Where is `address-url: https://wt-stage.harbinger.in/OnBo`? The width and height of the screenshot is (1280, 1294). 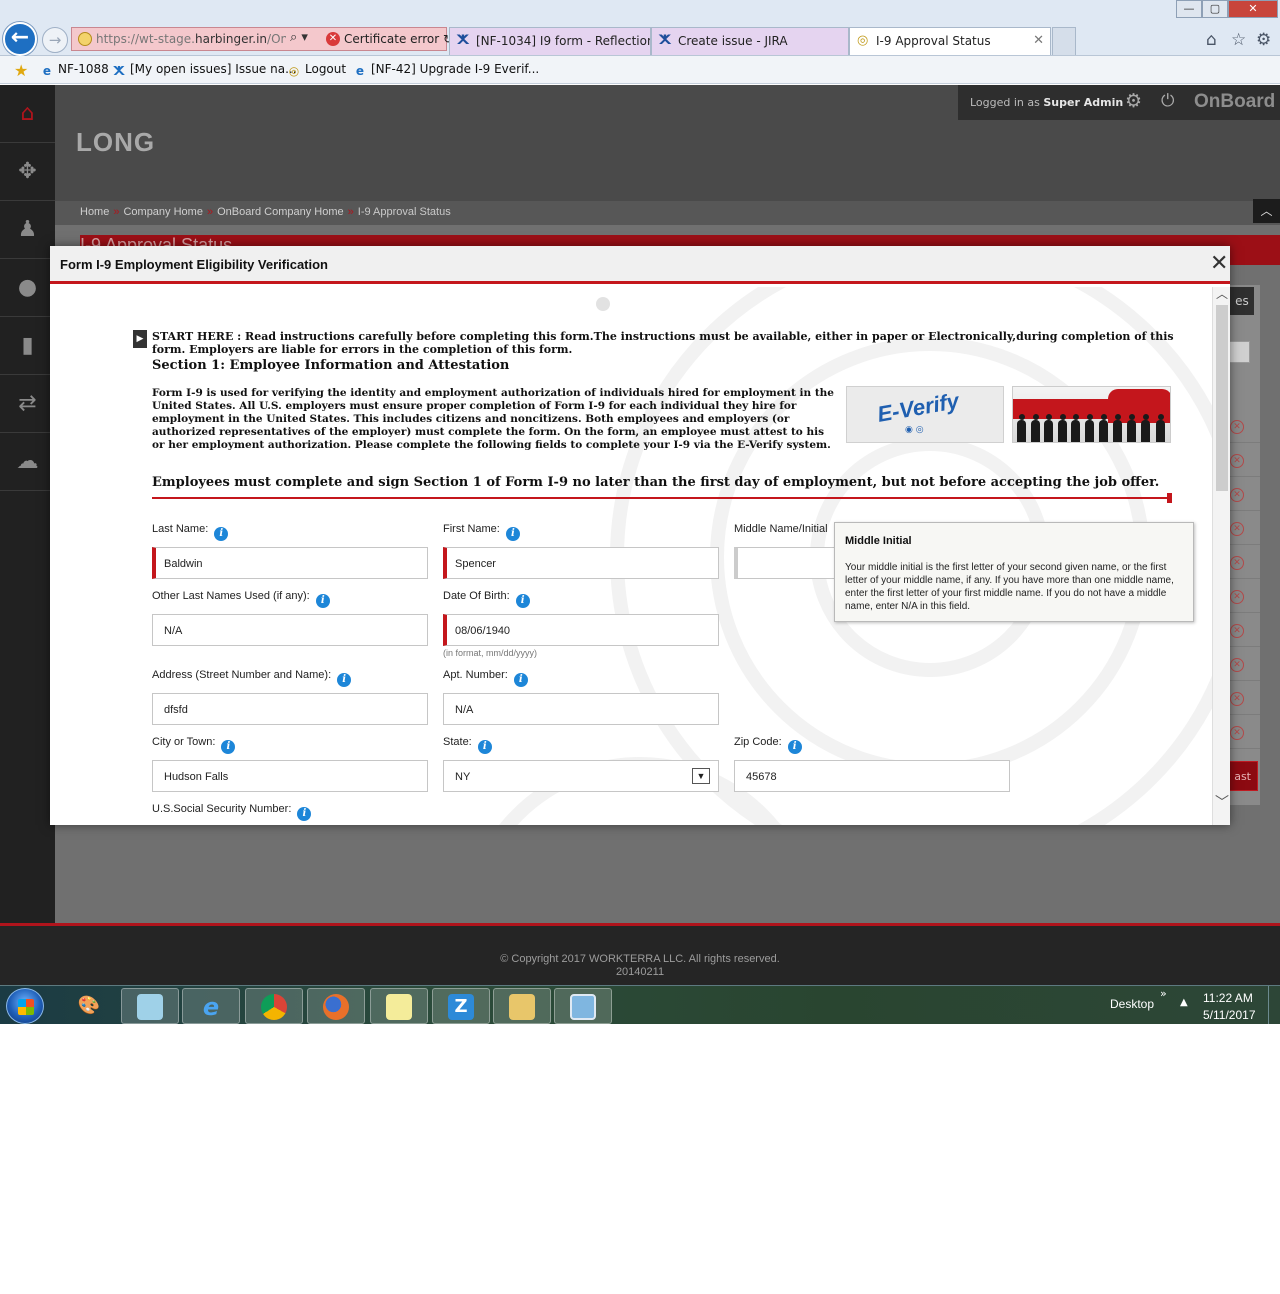 address-url: https://wt-stage.harbinger.in/OnBo is located at coordinates (191, 39).